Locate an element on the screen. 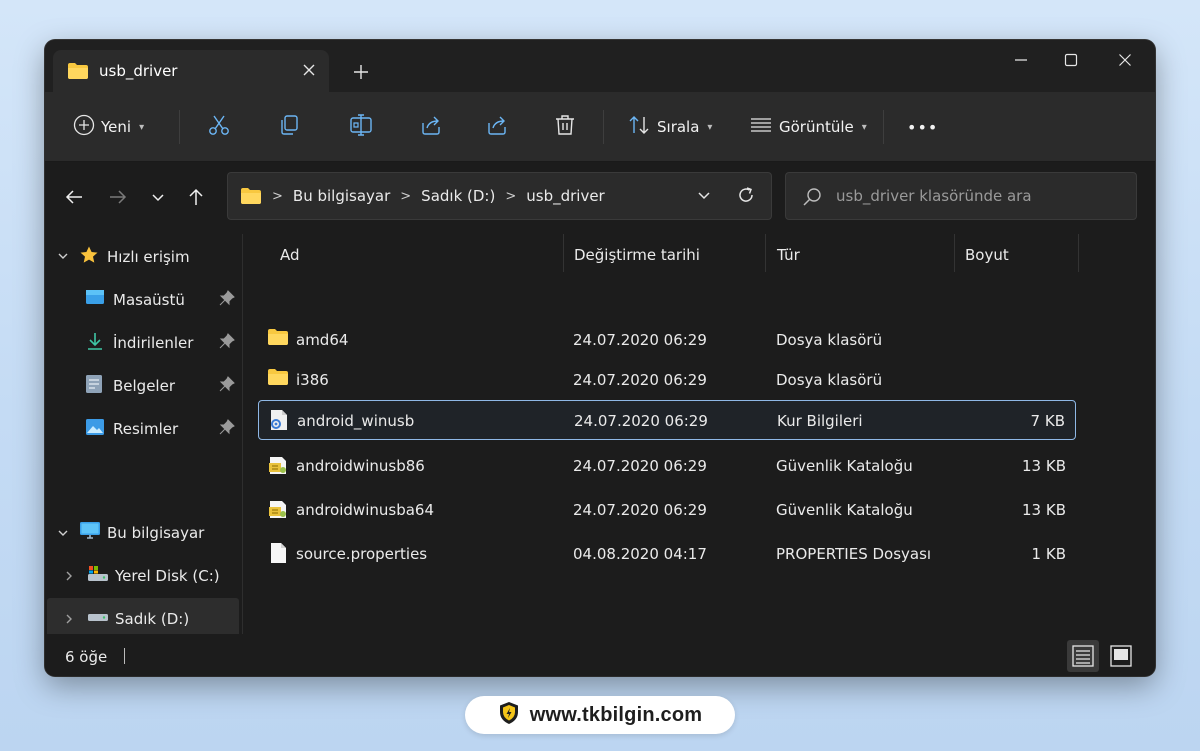 The width and height of the screenshot is (1200, 751). watermark-text: www.tkbilgin.com is located at coordinates (616, 714).